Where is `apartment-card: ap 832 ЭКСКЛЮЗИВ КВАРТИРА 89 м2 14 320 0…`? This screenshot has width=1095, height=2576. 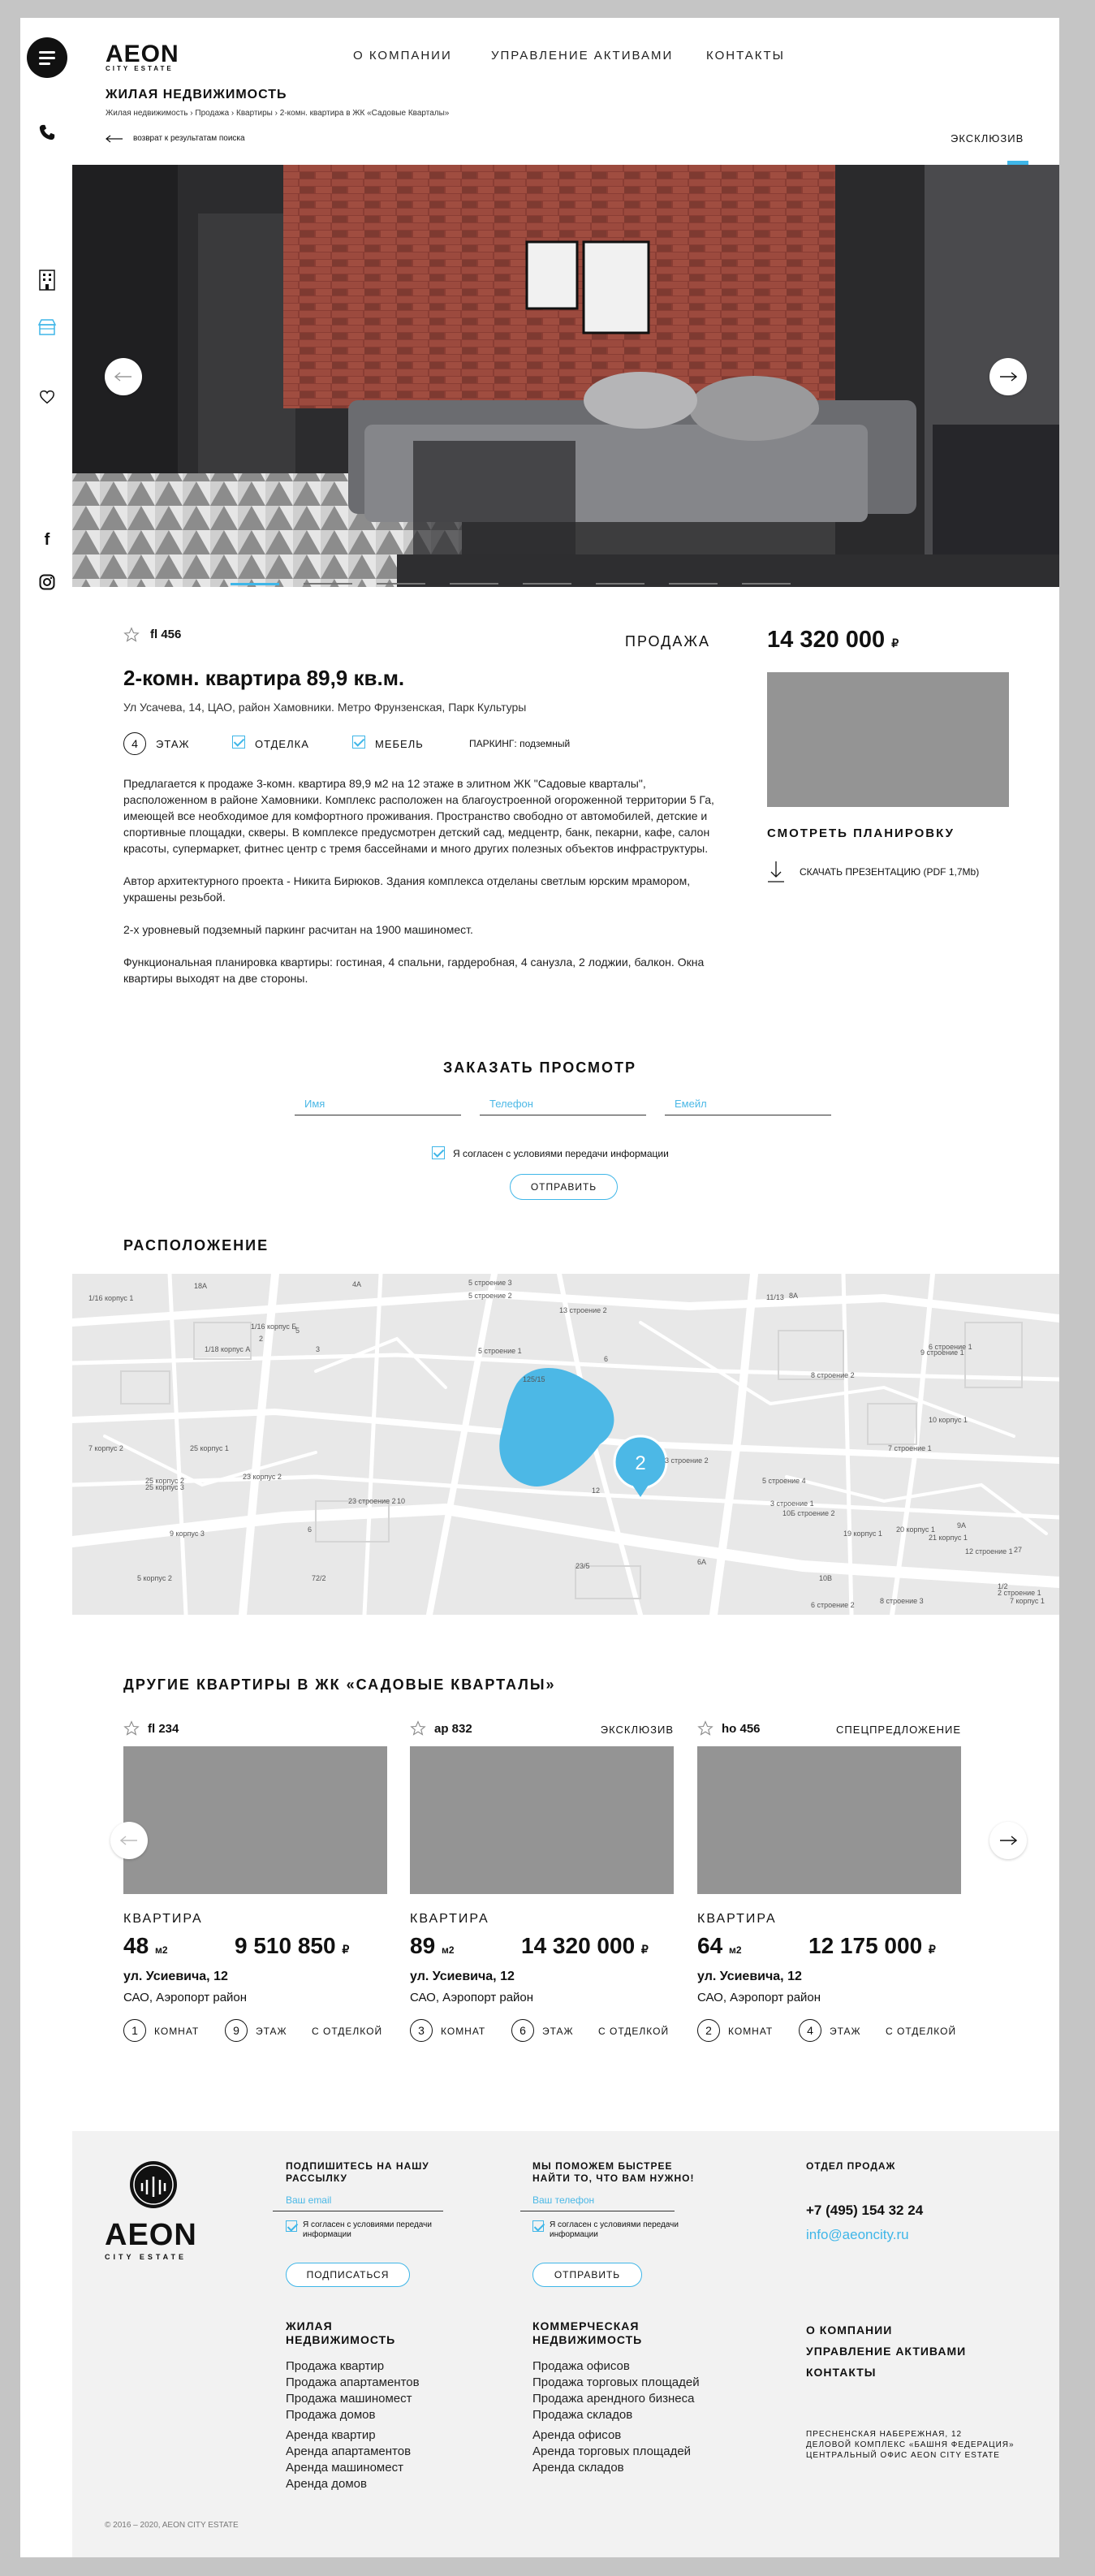
apartment-card: ap 832 ЭКСКЛЮЗИВ КВАРТИРА 89 м2 14 320 0… is located at coordinates (542, 1890).